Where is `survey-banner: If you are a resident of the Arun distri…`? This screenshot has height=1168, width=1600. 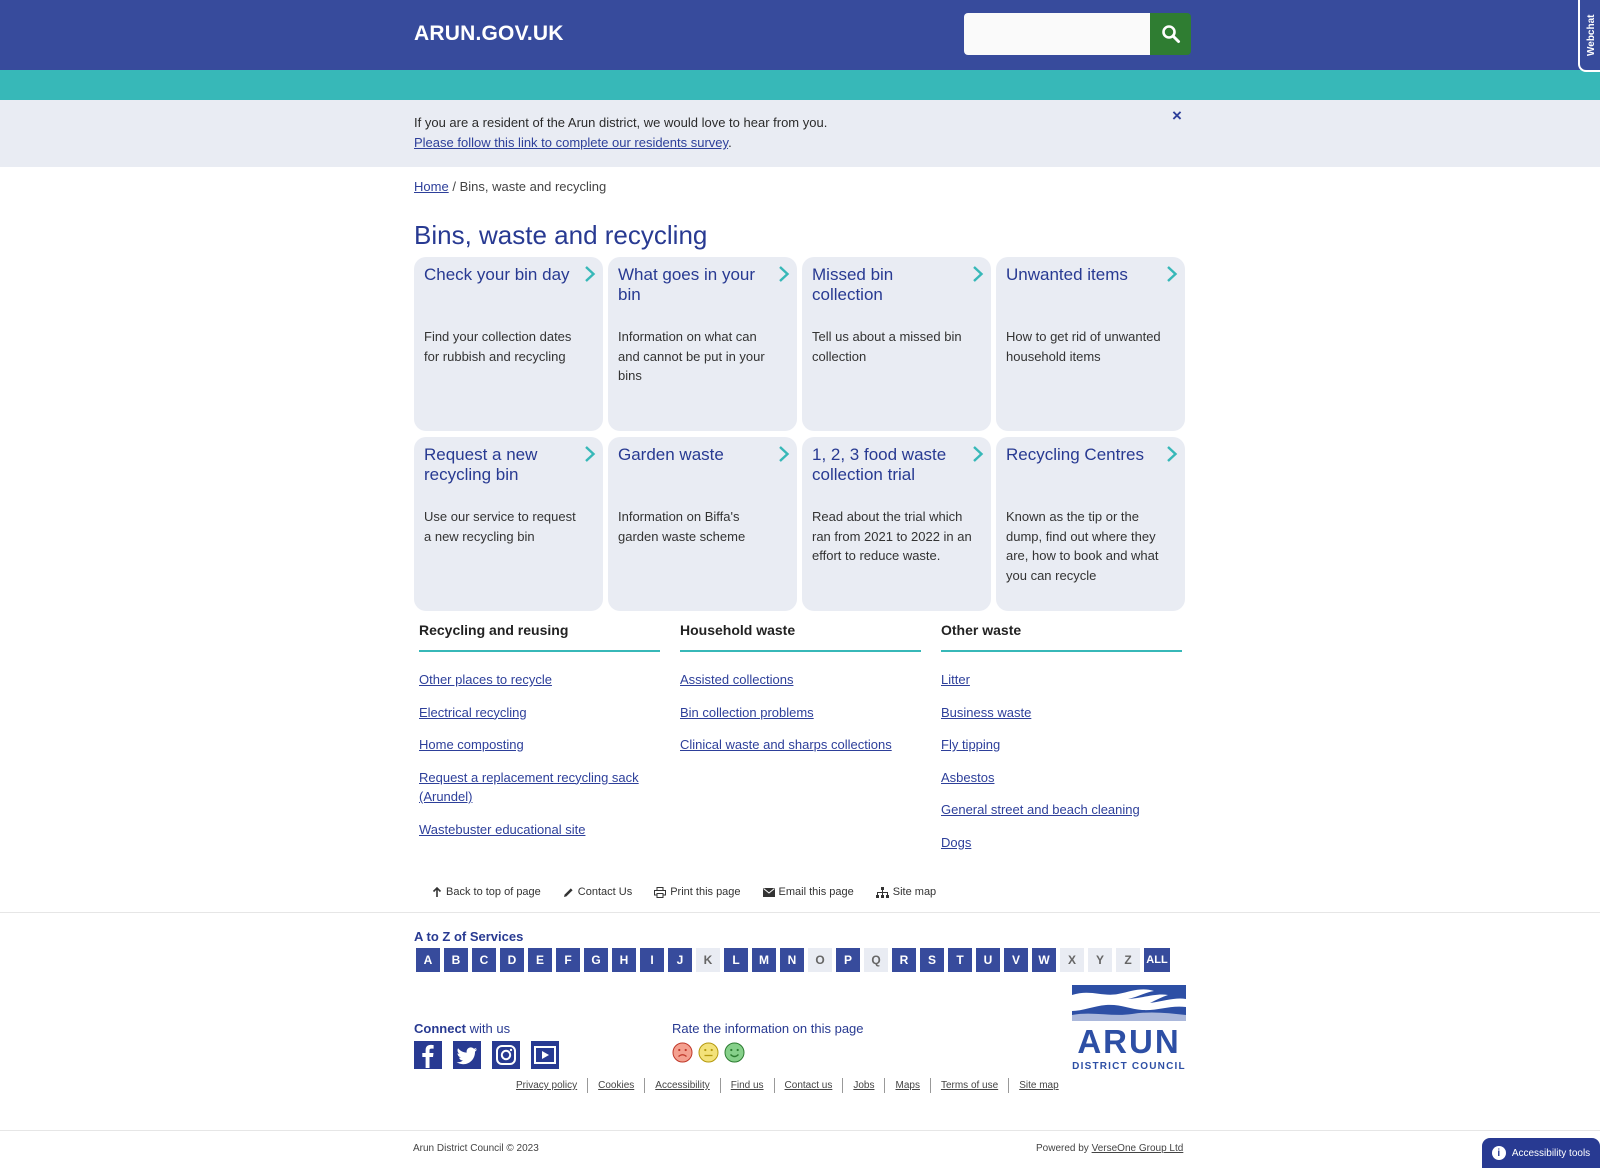 survey-banner: If you are a resident of the Arun distri… is located at coordinates (800, 133).